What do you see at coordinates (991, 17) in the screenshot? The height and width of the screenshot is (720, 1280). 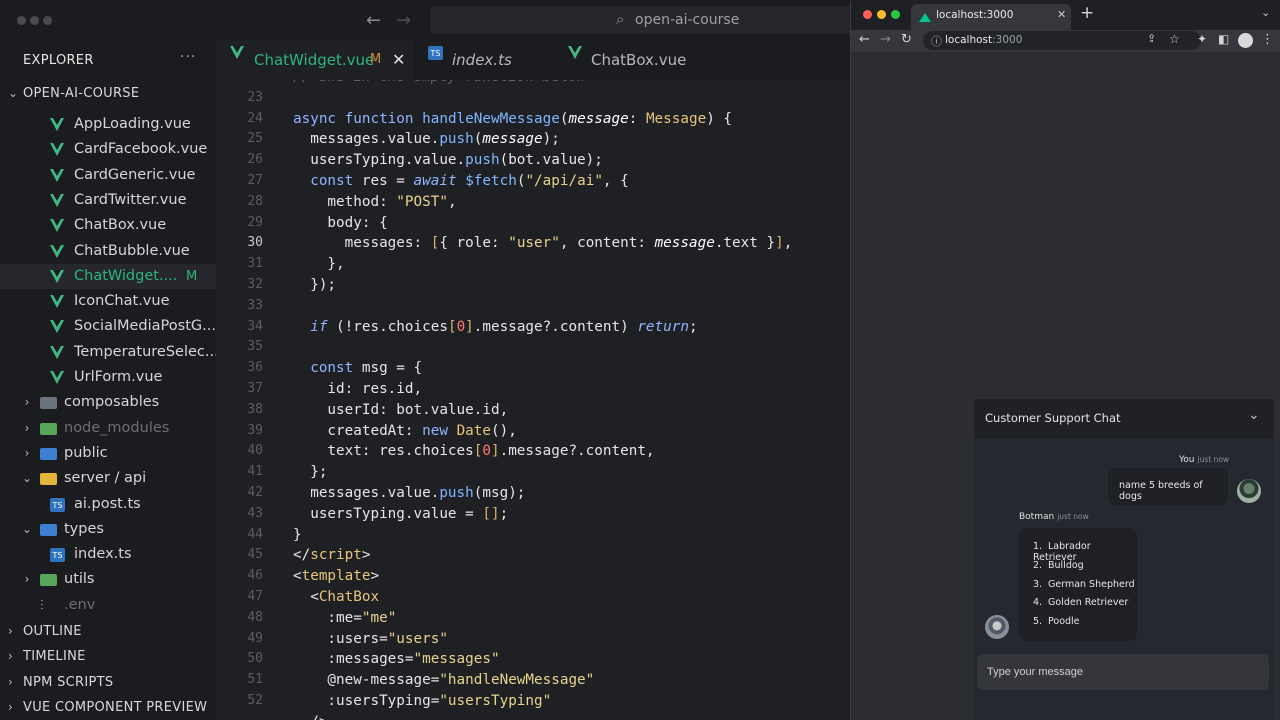 I see `browser-tab: localhost:3000 ✕` at bounding box center [991, 17].